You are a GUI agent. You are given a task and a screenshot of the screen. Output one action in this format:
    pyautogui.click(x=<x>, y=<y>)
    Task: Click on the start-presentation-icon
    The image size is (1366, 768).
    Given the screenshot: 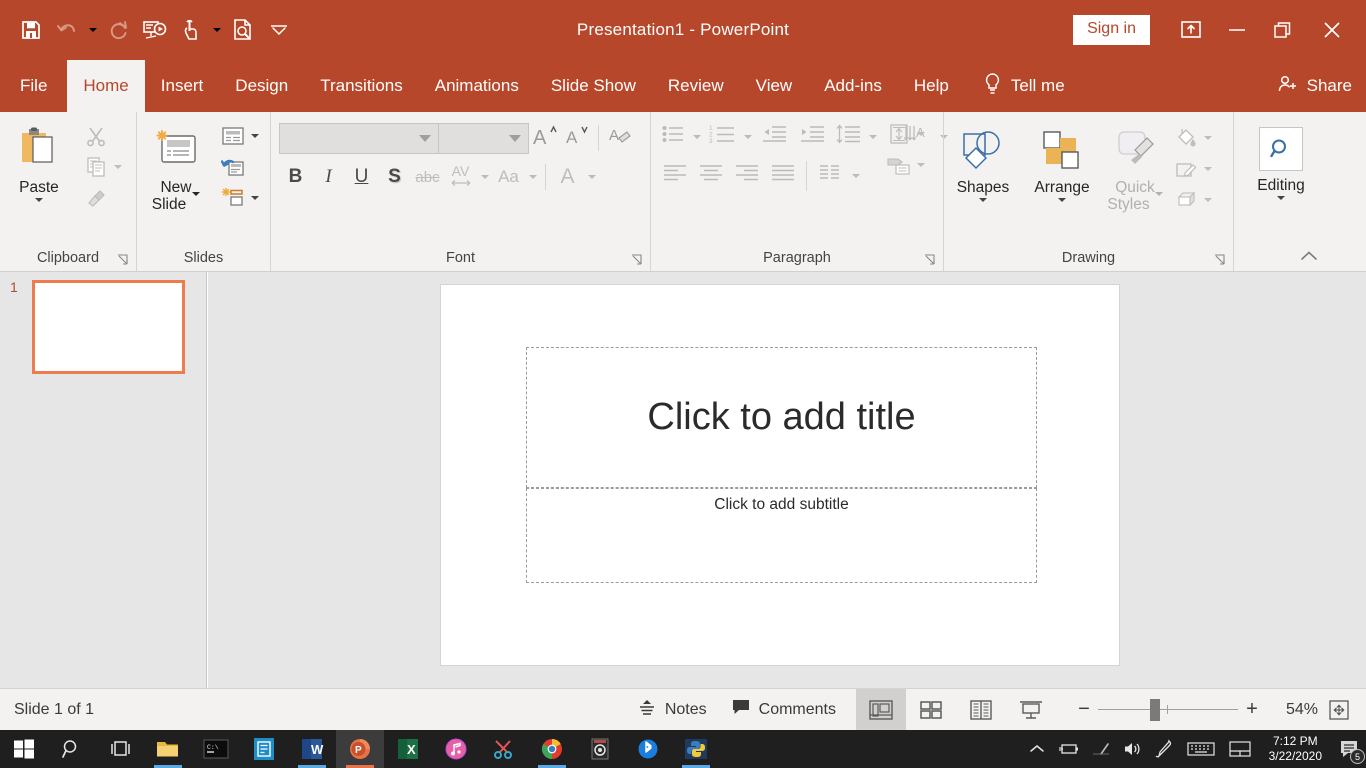 What is the action you would take?
    pyautogui.click(x=155, y=30)
    